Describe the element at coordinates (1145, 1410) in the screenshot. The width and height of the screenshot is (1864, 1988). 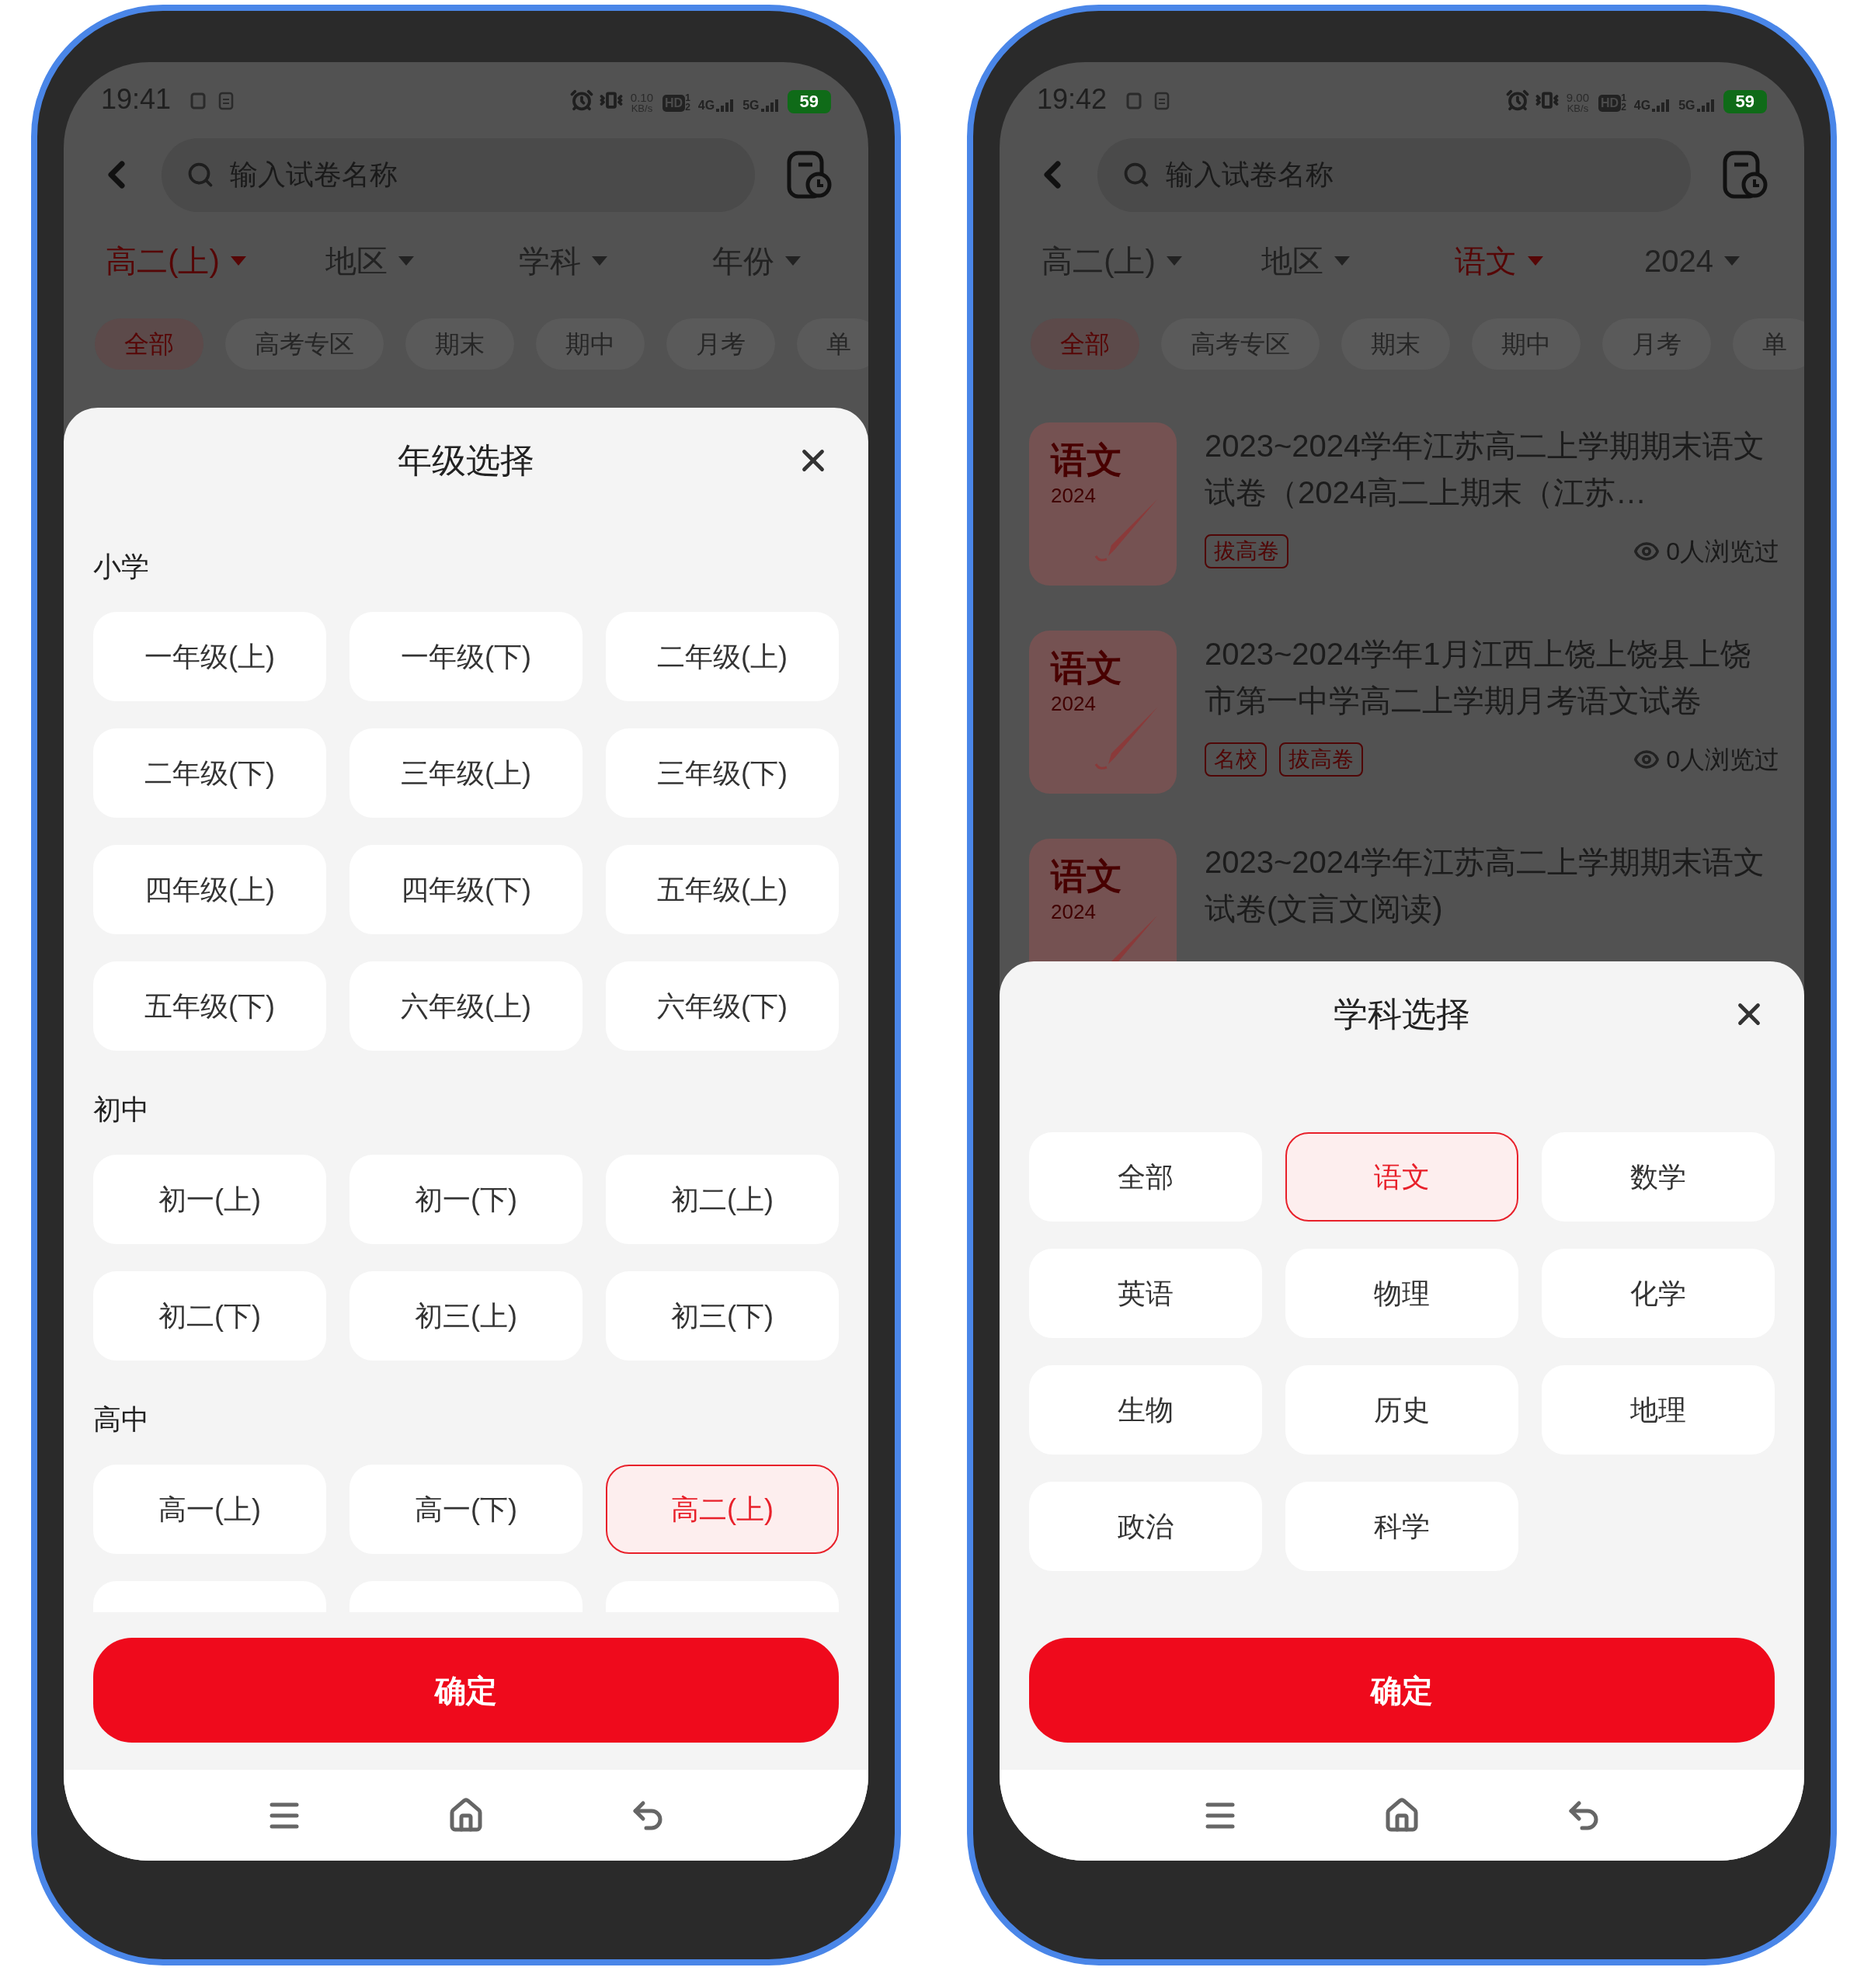
I see `option-button: 生物` at that location.